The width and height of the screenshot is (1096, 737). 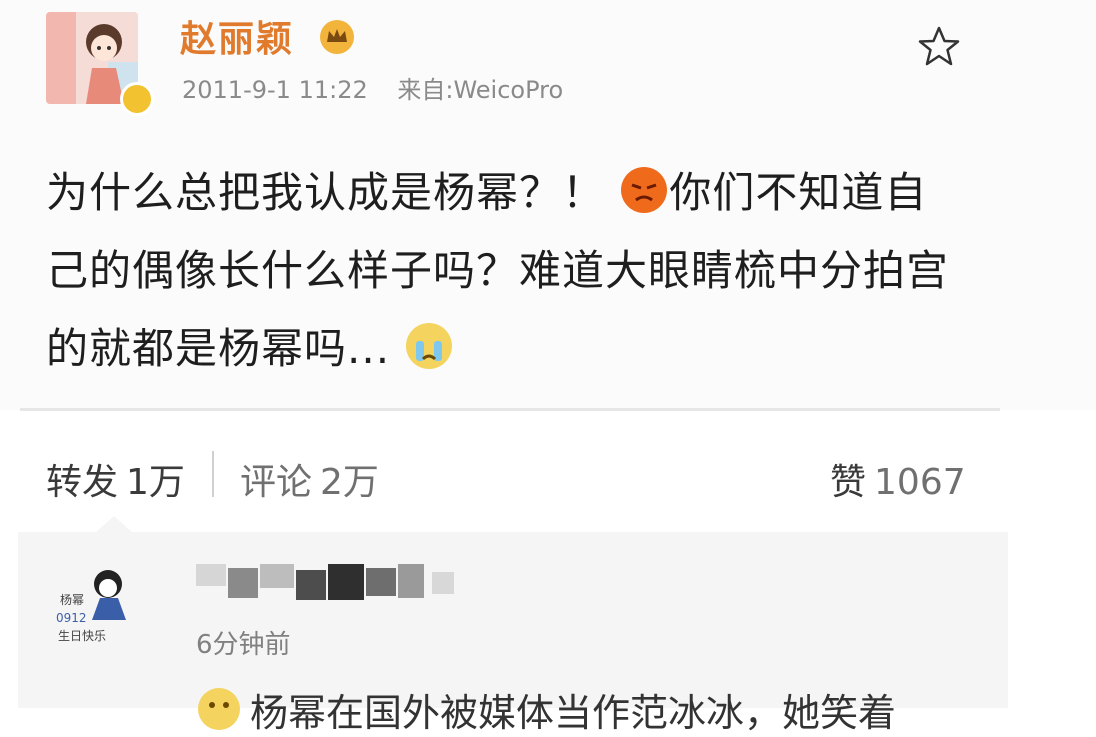 I want to click on comment-time: 6分钟前, so click(x=243, y=645).